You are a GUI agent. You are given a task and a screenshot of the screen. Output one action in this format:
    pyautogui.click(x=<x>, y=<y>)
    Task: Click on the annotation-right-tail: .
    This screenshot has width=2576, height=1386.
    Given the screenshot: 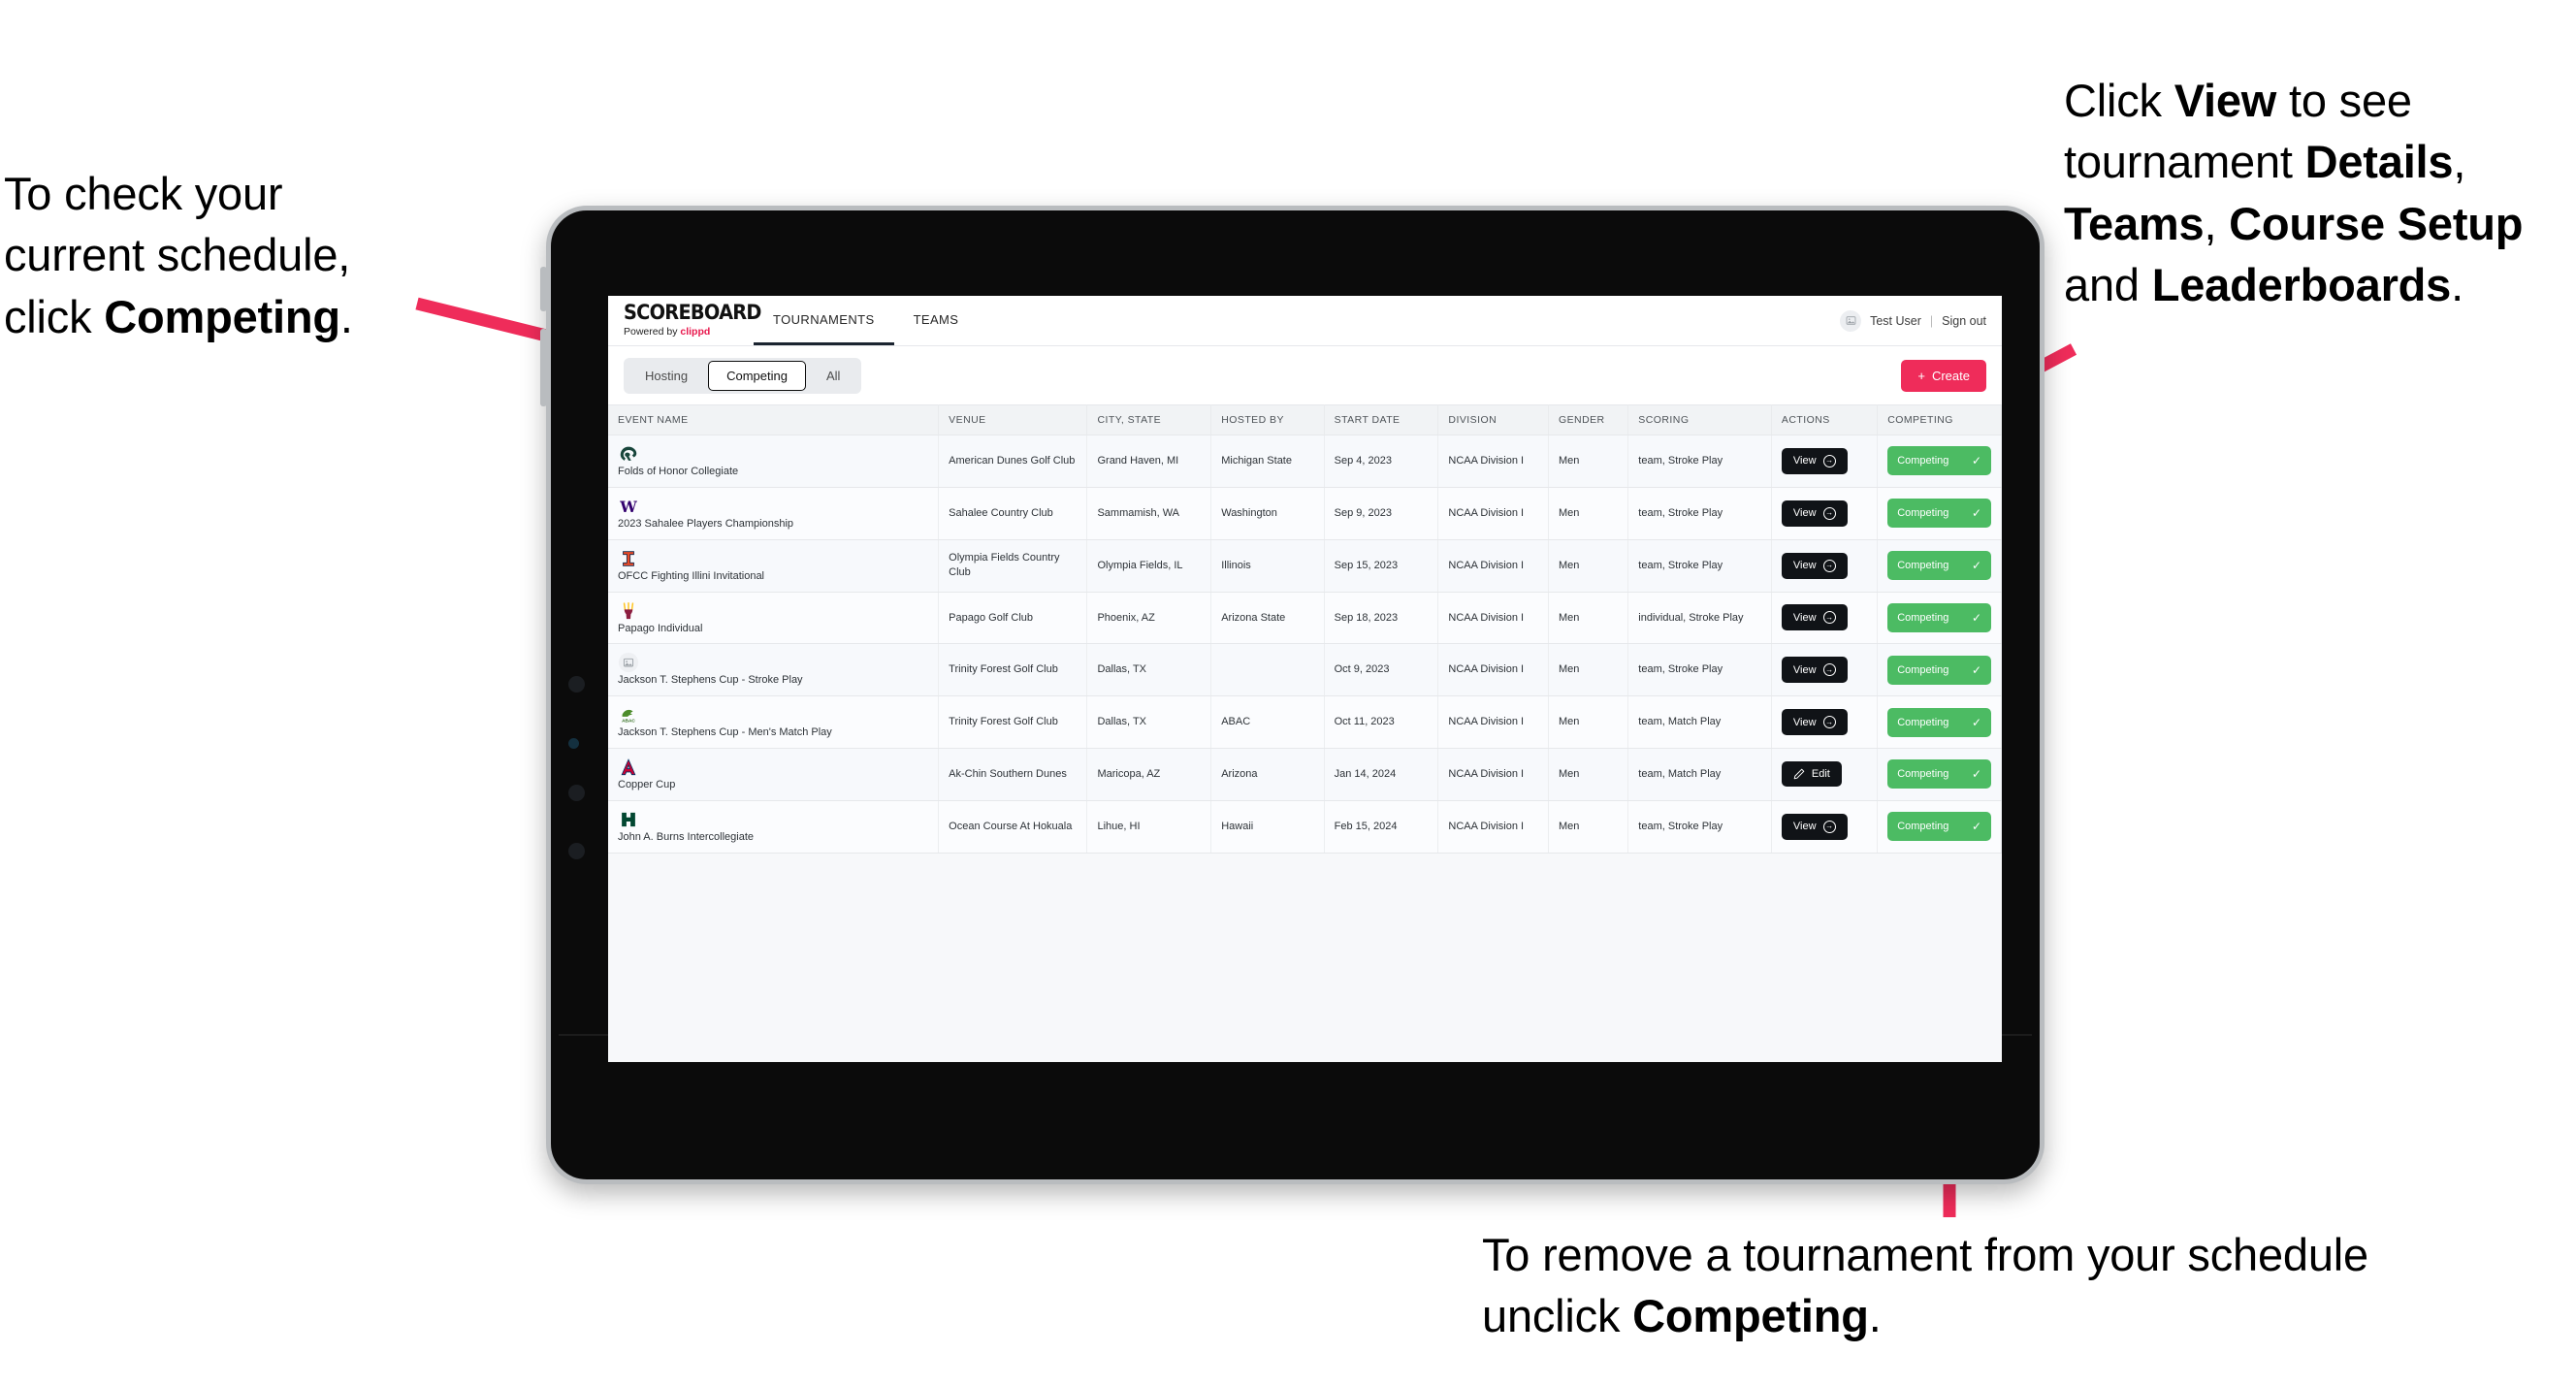 What is the action you would take?
    pyautogui.click(x=2457, y=285)
    